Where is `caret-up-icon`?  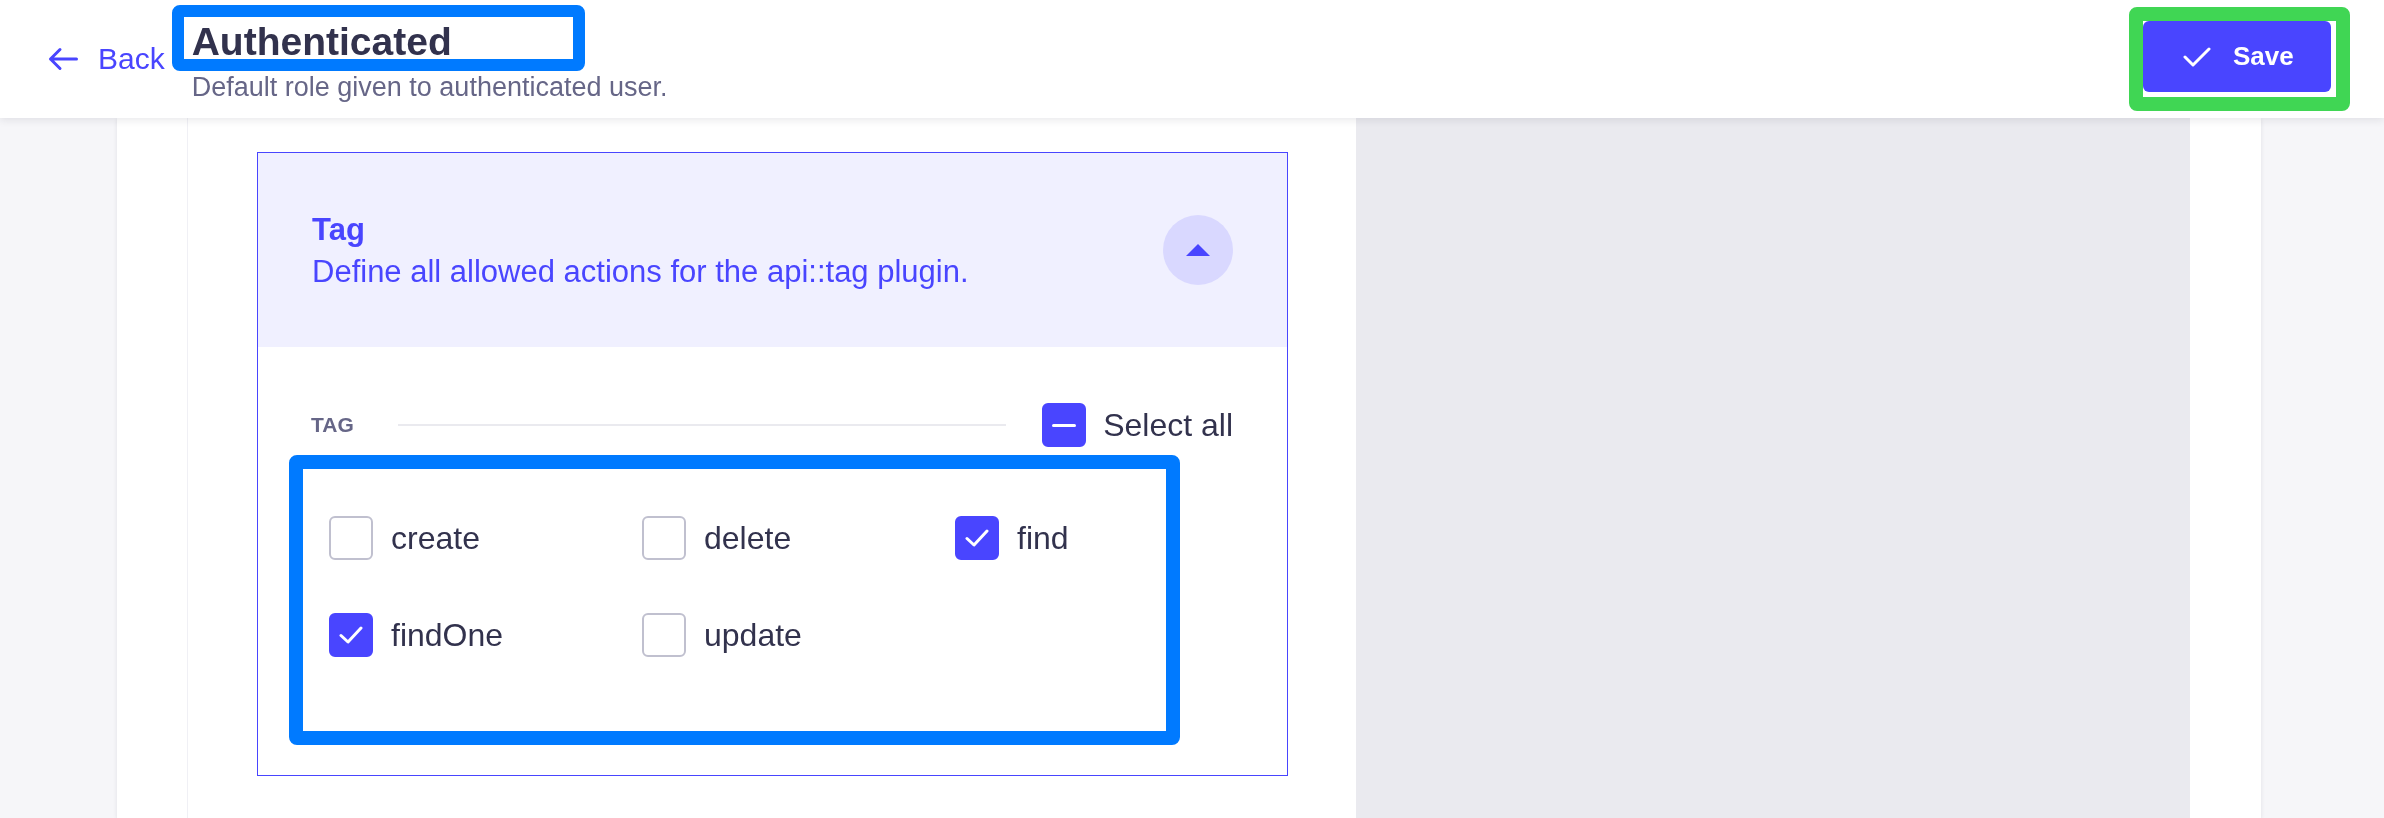
caret-up-icon is located at coordinates (1198, 250).